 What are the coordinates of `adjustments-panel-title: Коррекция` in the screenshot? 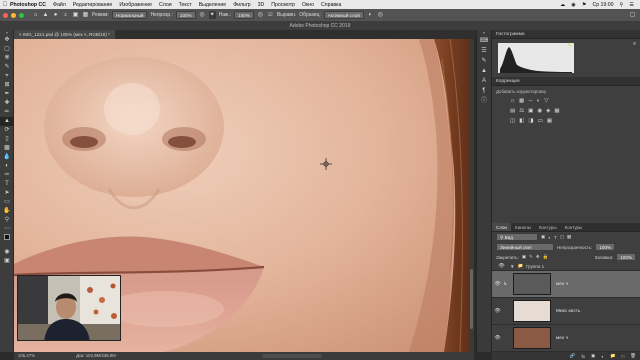 It's located at (566, 81).